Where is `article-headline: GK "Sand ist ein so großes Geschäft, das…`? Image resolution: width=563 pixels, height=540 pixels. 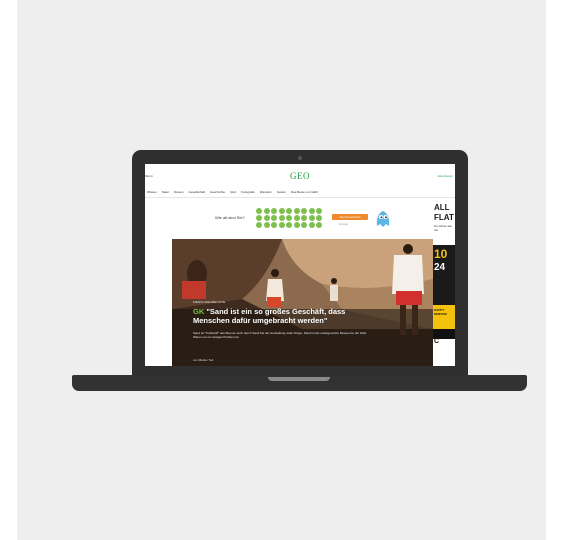
article-headline: GK "Sand ist ein so großes Geschäft, das… is located at coordinates (285, 316).